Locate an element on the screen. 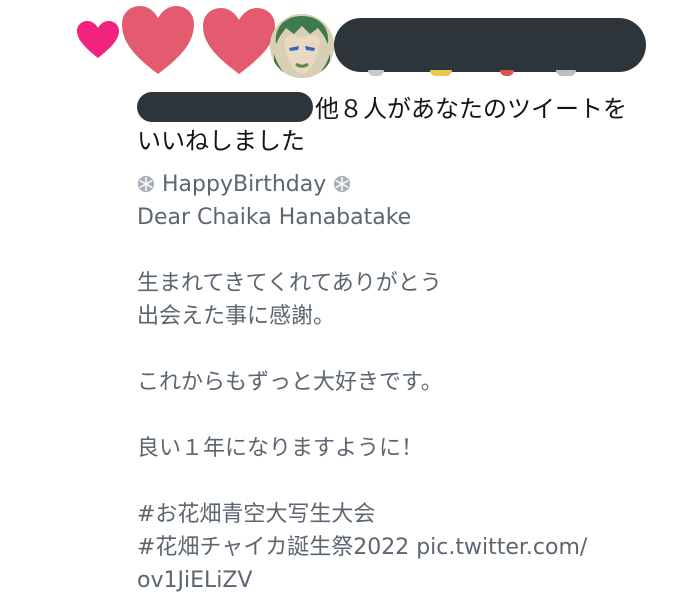  hashtag-link: #花畑チャイカ誕生祭2022 pic.twitter.com/ is located at coordinates (397, 547).